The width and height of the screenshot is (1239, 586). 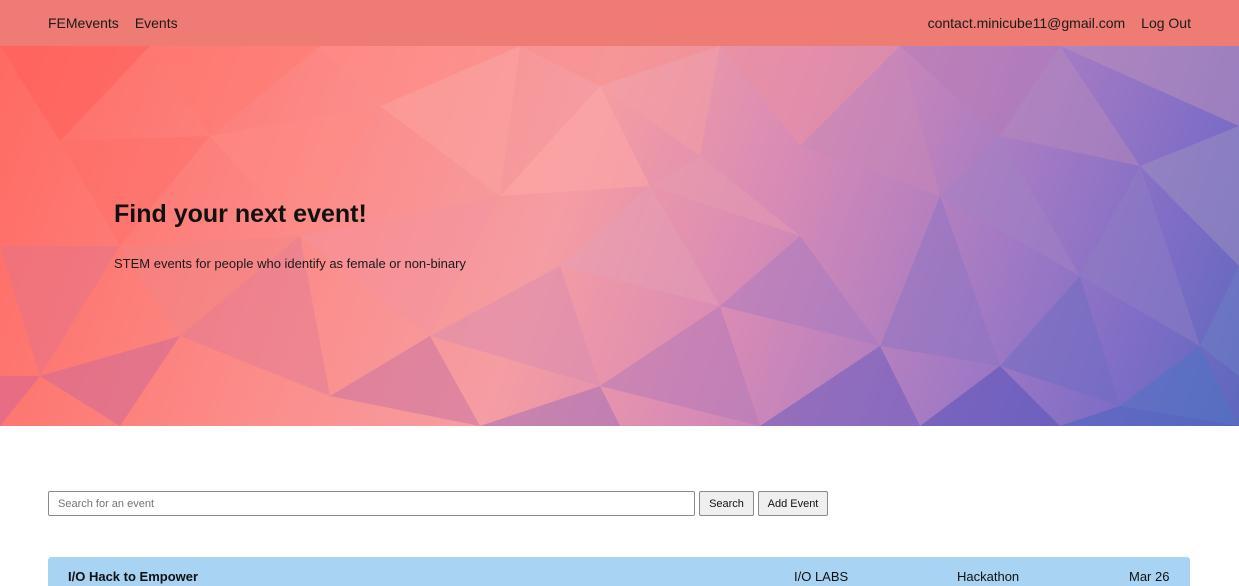 I want to click on event-date: Mar 26, so click(x=1149, y=576).